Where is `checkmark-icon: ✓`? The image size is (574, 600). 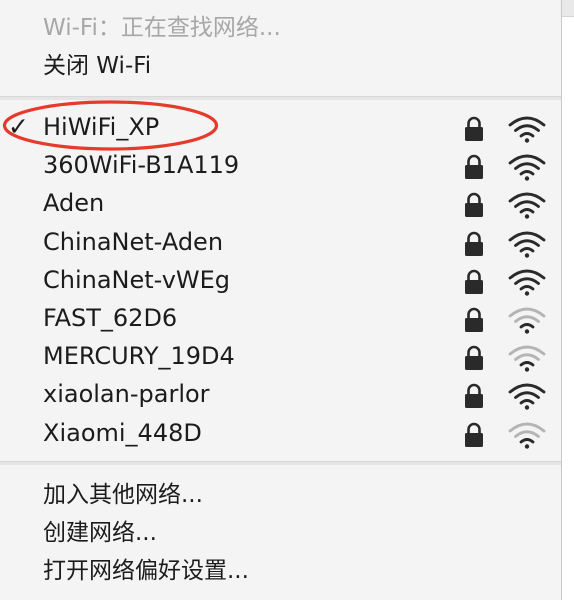 checkmark-icon: ✓ is located at coordinates (18, 126).